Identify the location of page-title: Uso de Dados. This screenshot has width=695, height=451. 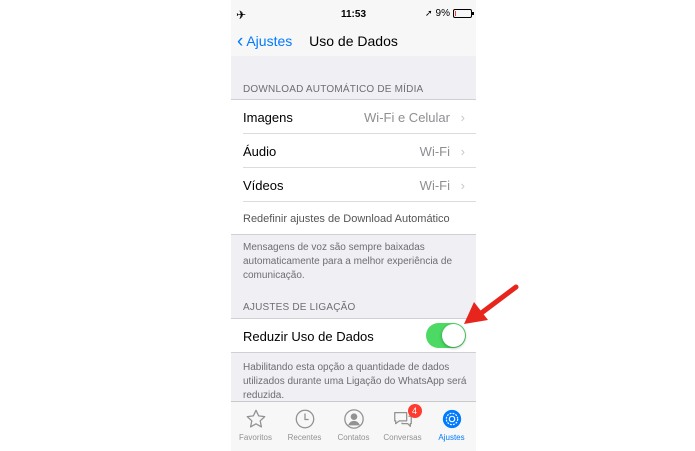
(353, 41).